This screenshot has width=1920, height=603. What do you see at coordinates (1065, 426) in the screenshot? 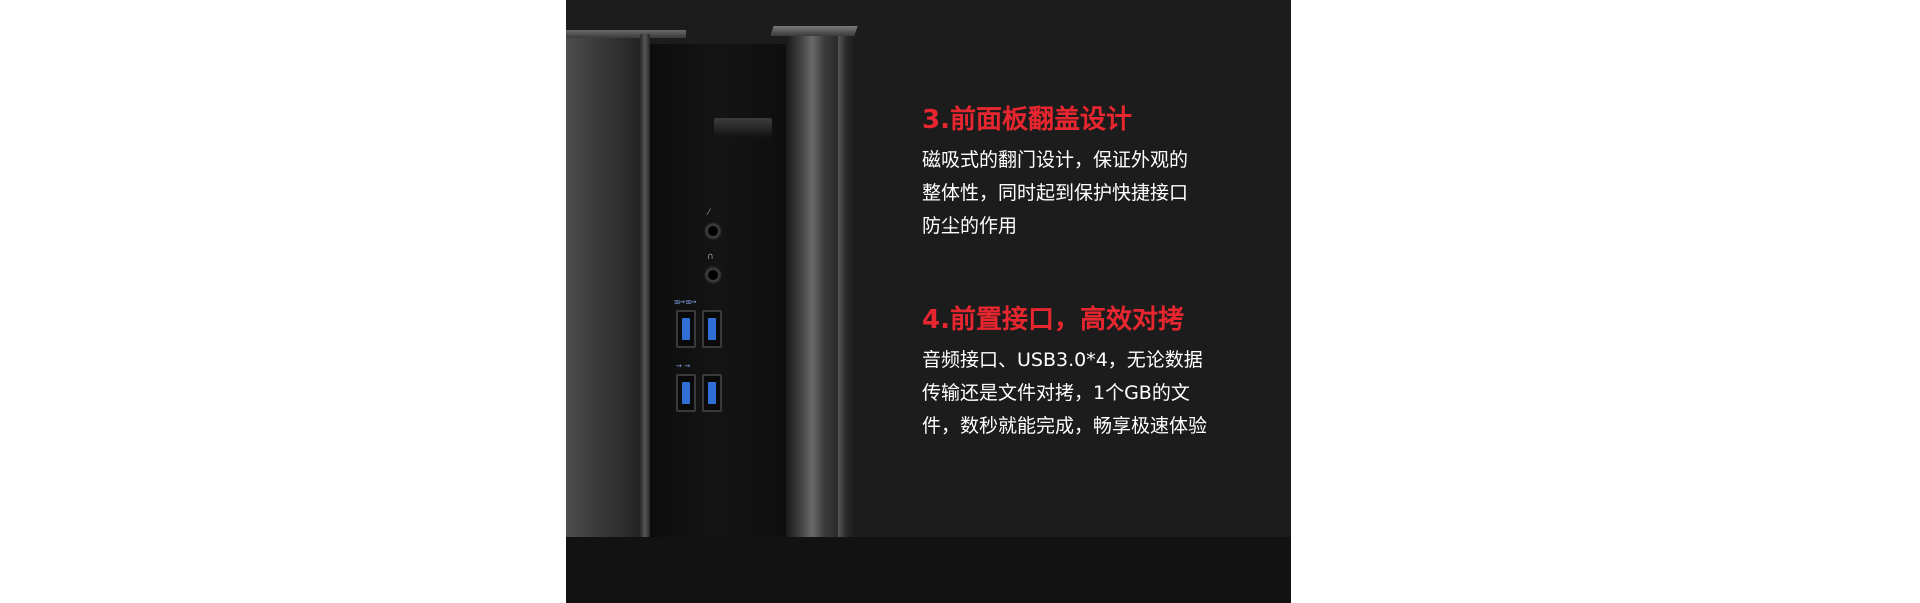
I see `section-2-line: 件，数秒就能完成，畅享极速体验` at bounding box center [1065, 426].